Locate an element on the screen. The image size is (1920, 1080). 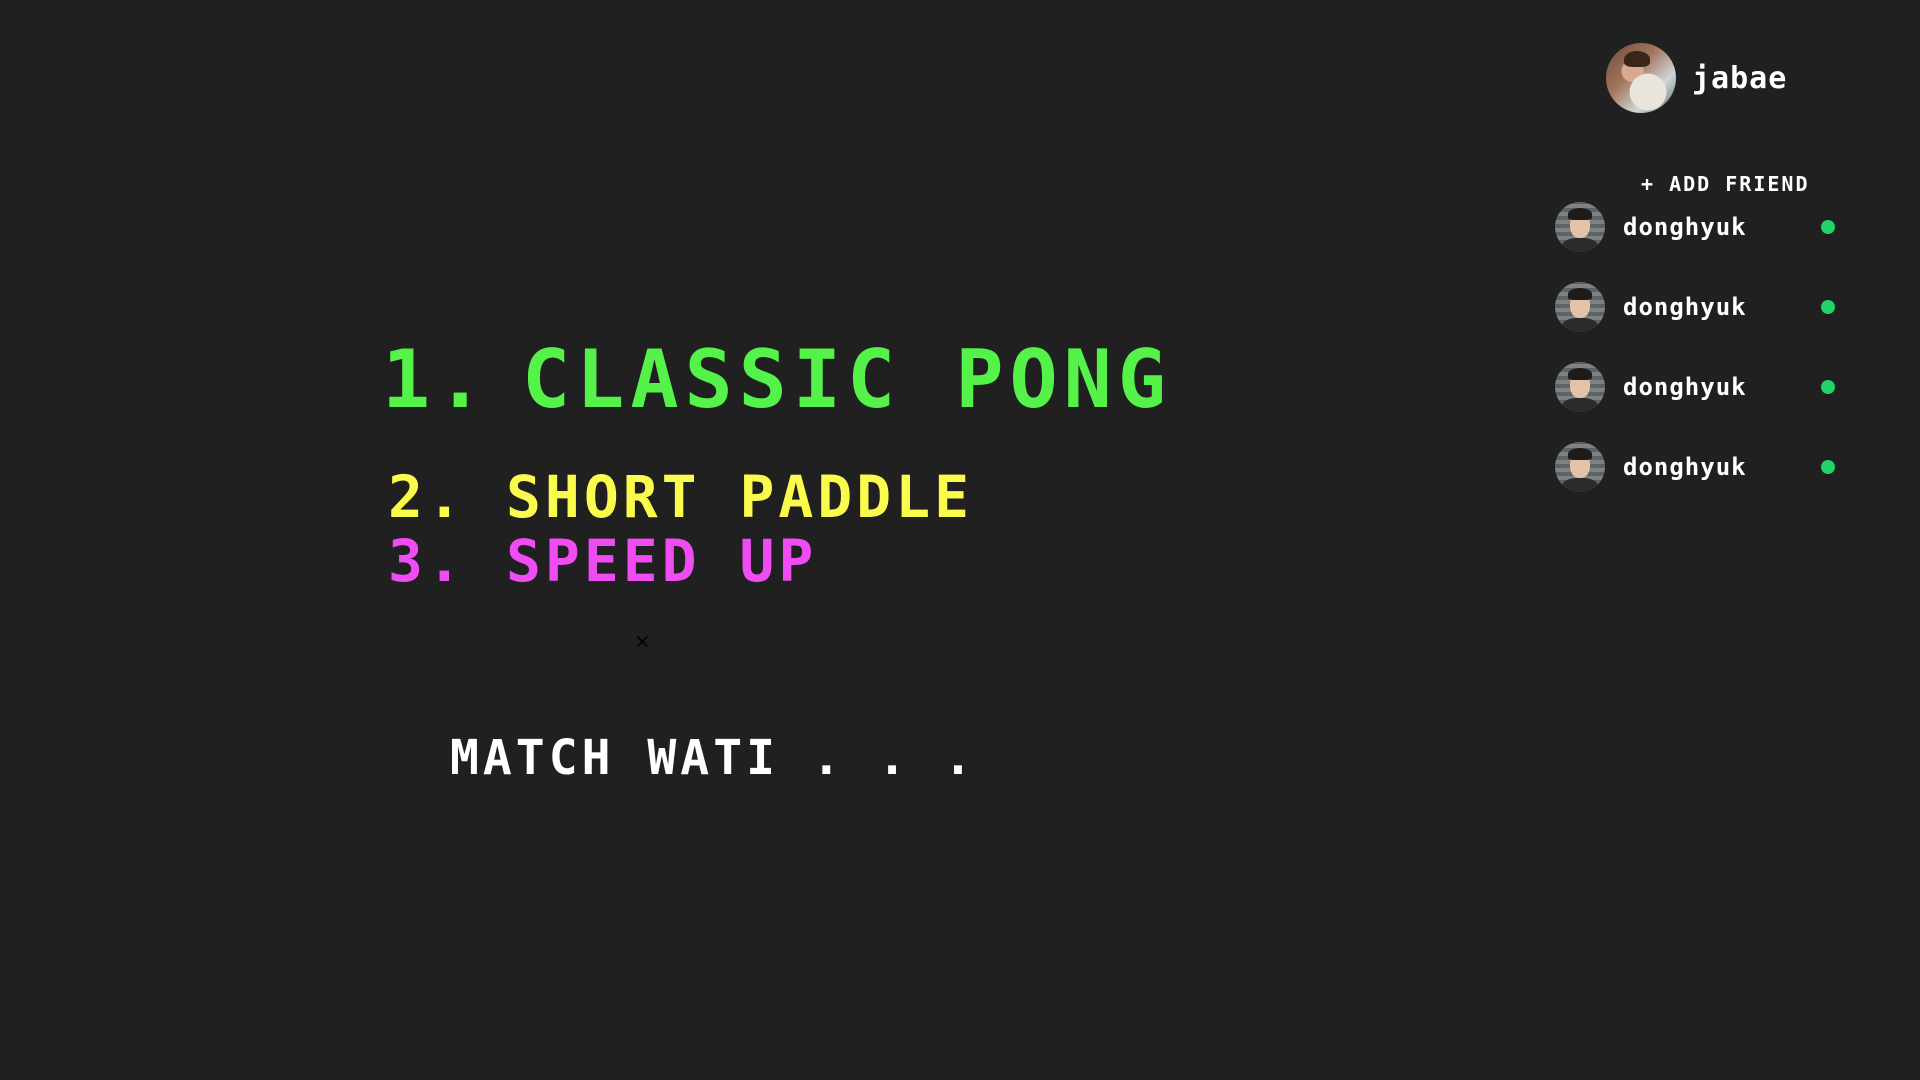
mode-label: SHORT PADDLE is located at coordinates (740, 497).